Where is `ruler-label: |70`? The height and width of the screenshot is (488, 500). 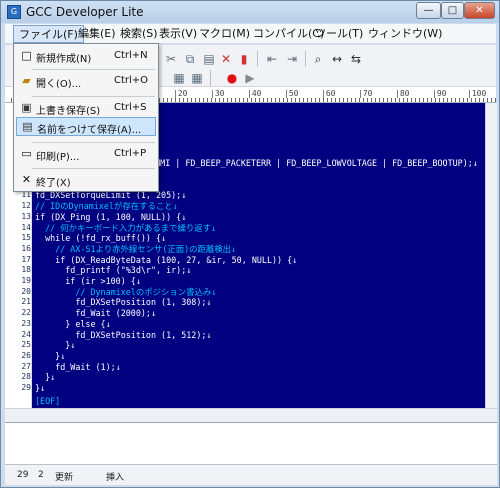 ruler-label: |70 is located at coordinates (365, 93).